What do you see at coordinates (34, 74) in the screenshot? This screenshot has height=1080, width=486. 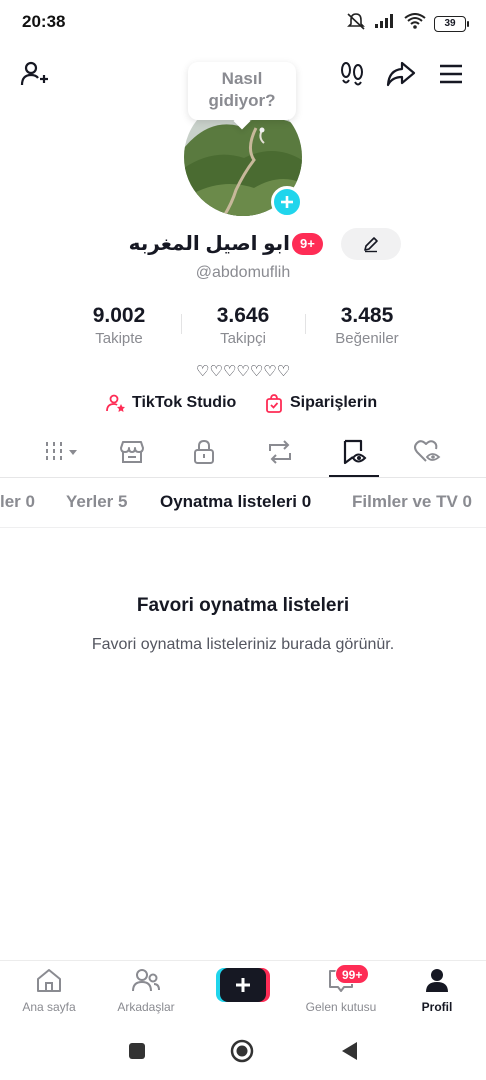 I see `add-user-icon` at bounding box center [34, 74].